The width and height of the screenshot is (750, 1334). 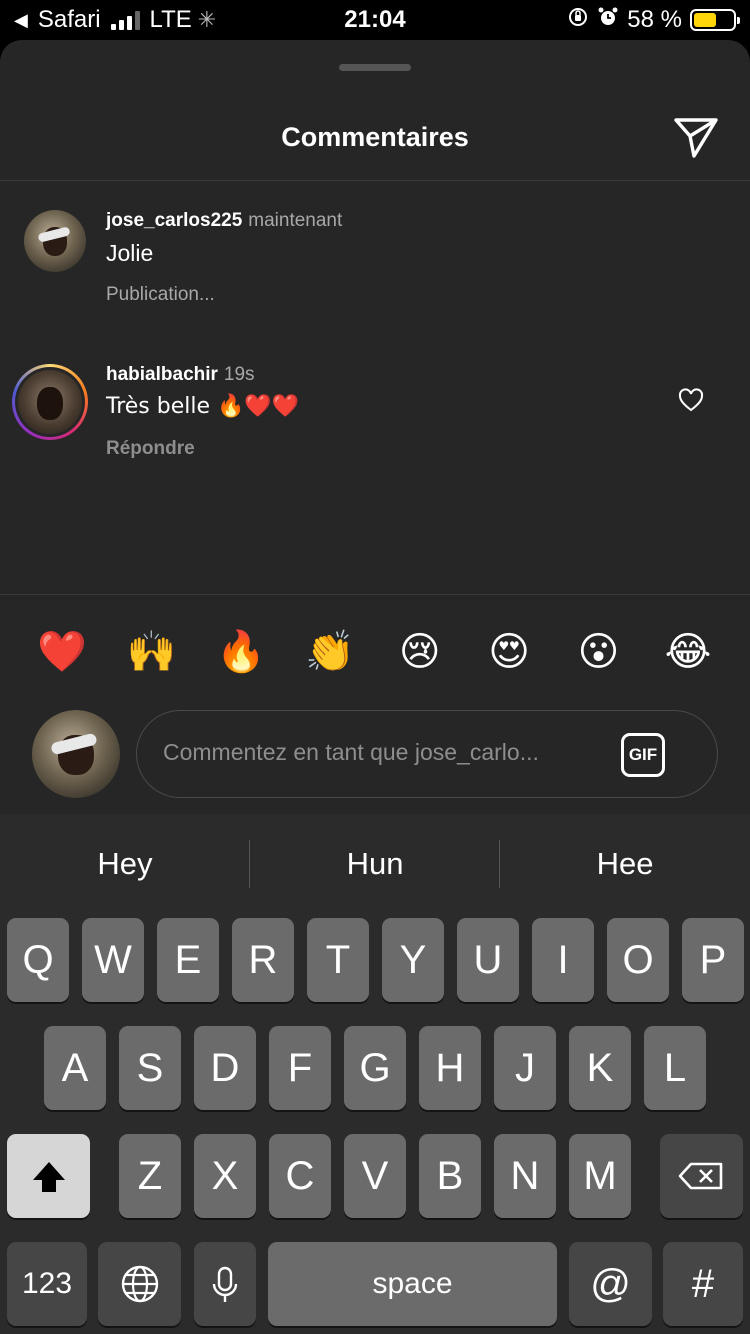 I want to click on shift-key, so click(x=48, y=1176).